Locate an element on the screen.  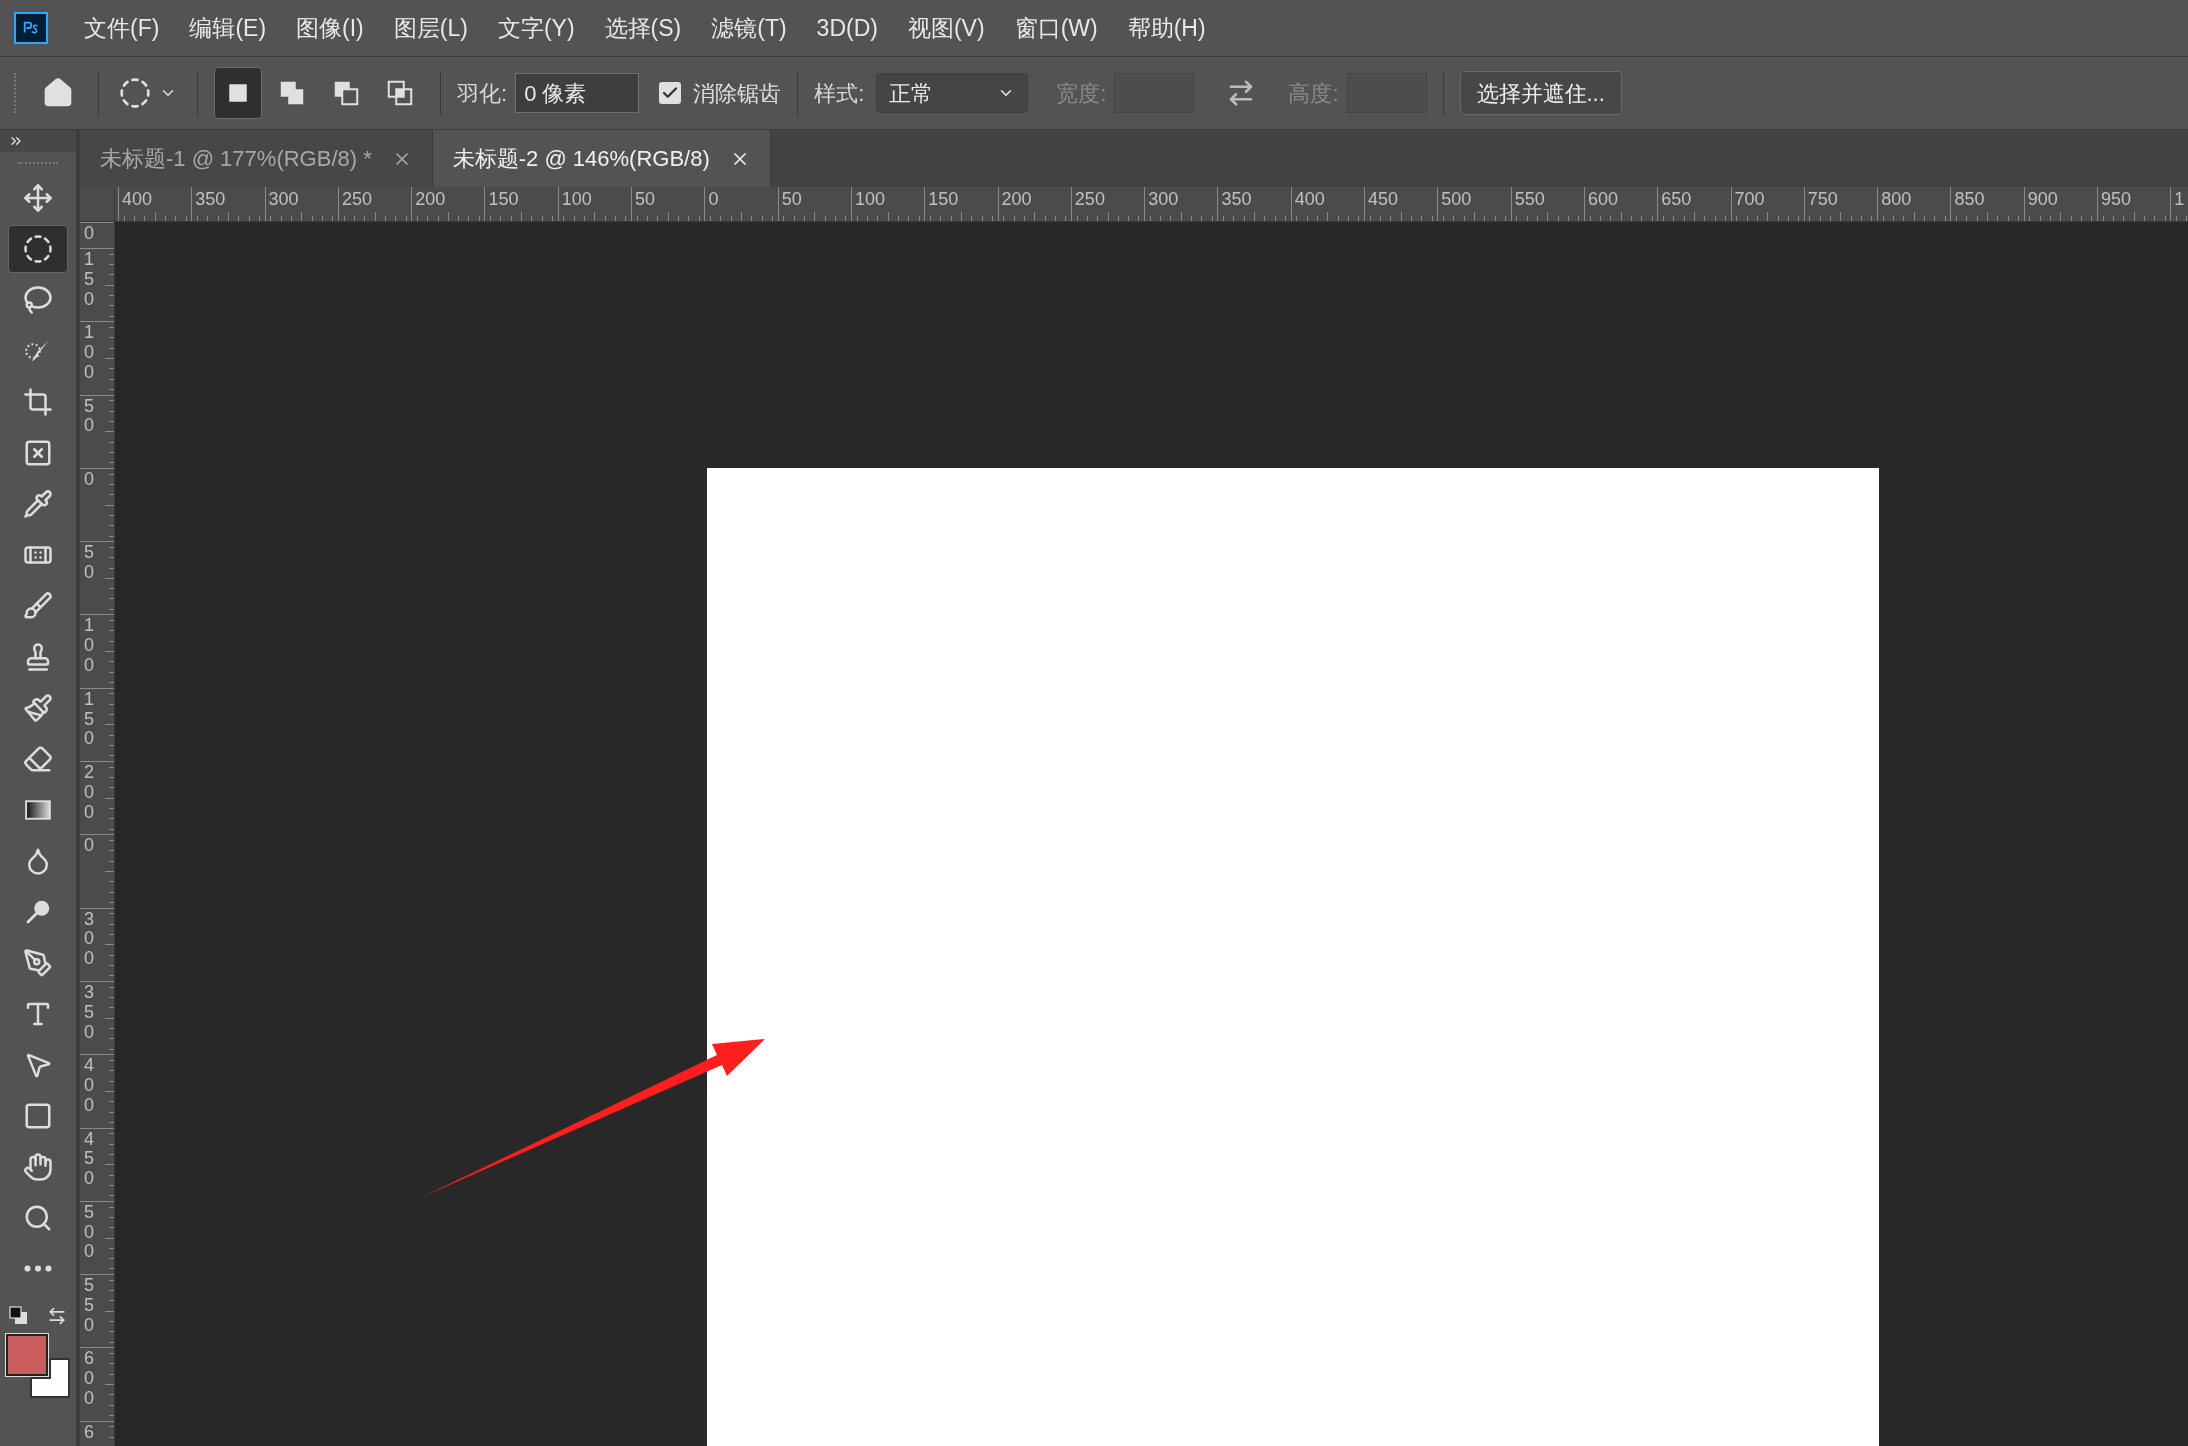
eyedropper-icon is located at coordinates (38, 503).